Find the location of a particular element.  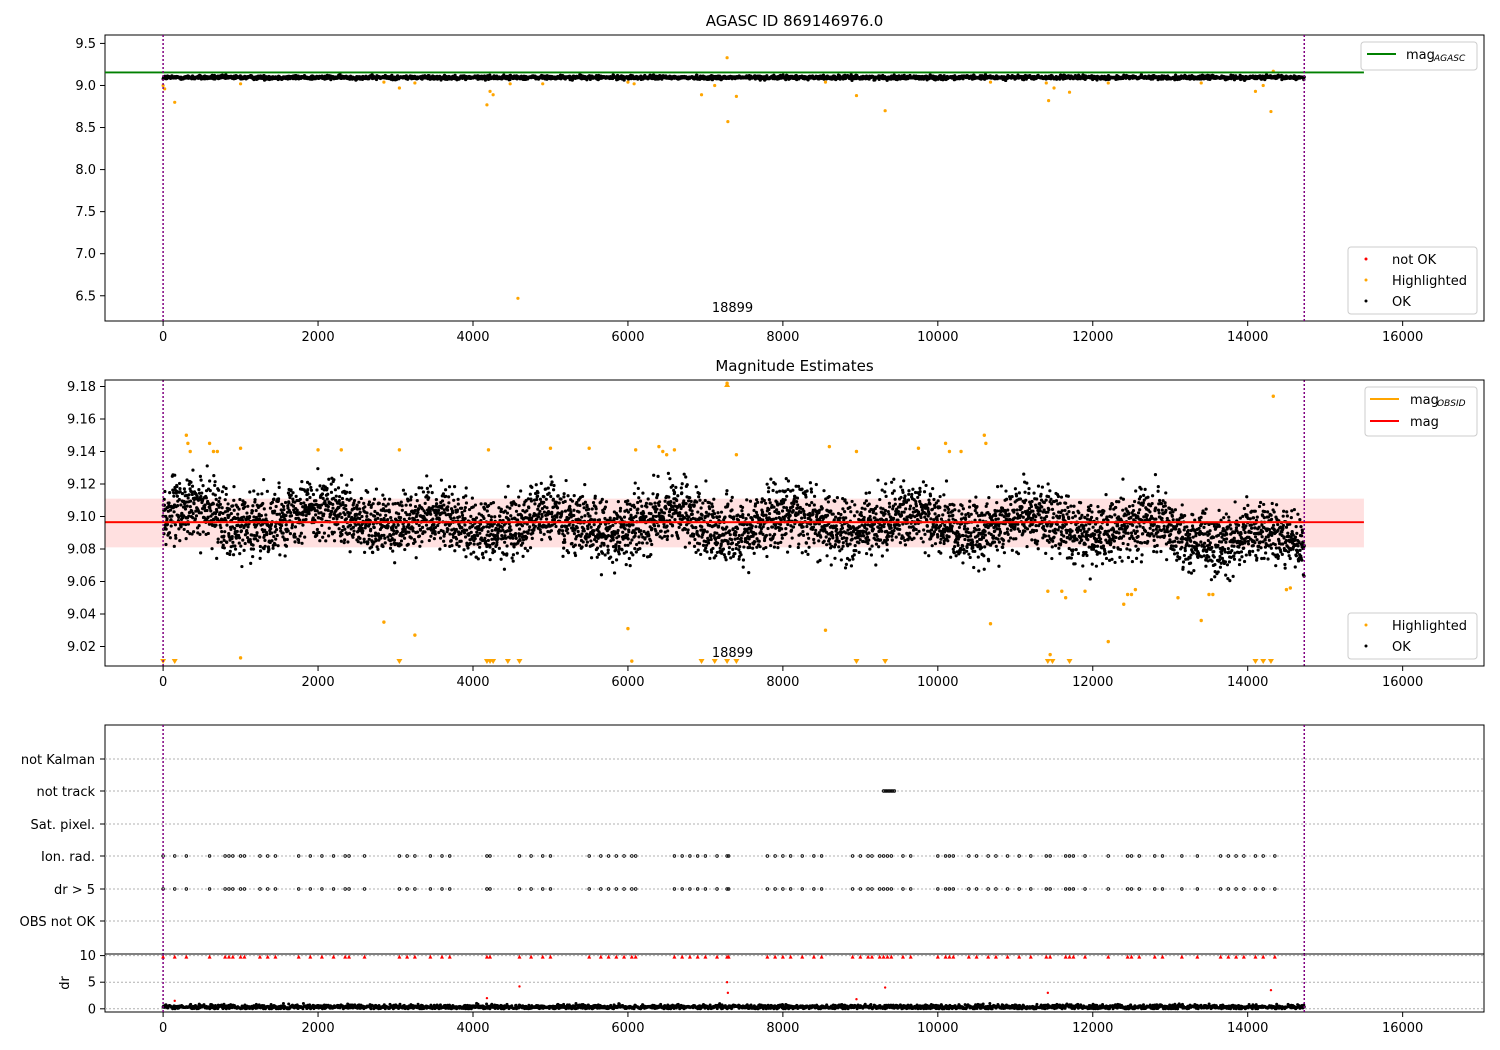

x-tick-label: 2000 is located at coordinates (318, 337).